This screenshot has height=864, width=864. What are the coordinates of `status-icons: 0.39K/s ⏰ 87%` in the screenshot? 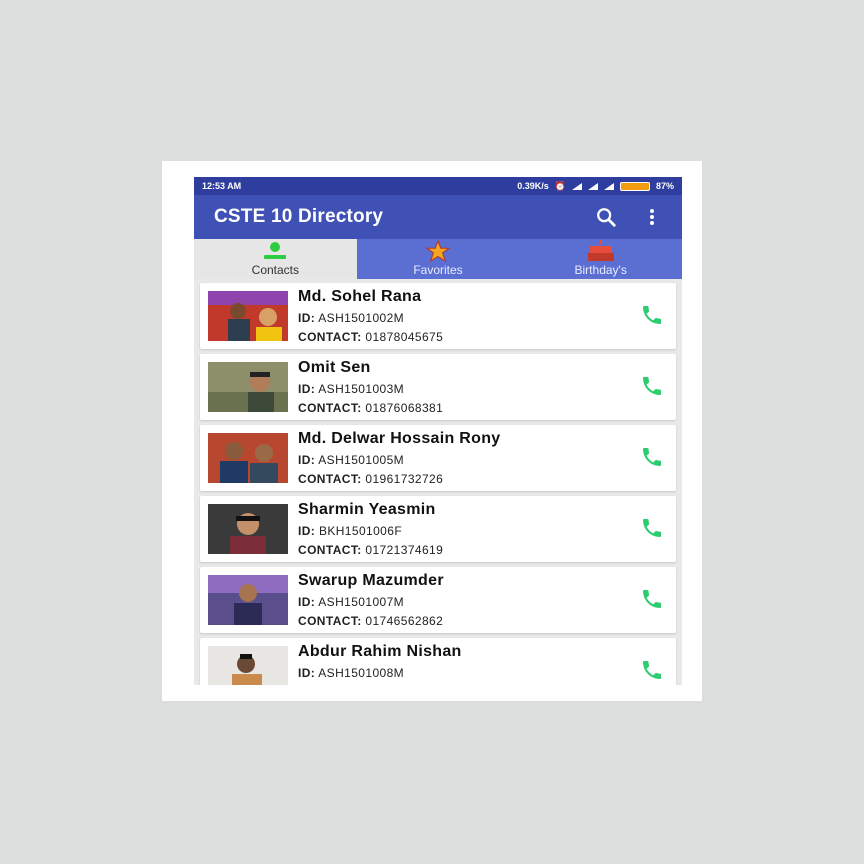 It's located at (595, 186).